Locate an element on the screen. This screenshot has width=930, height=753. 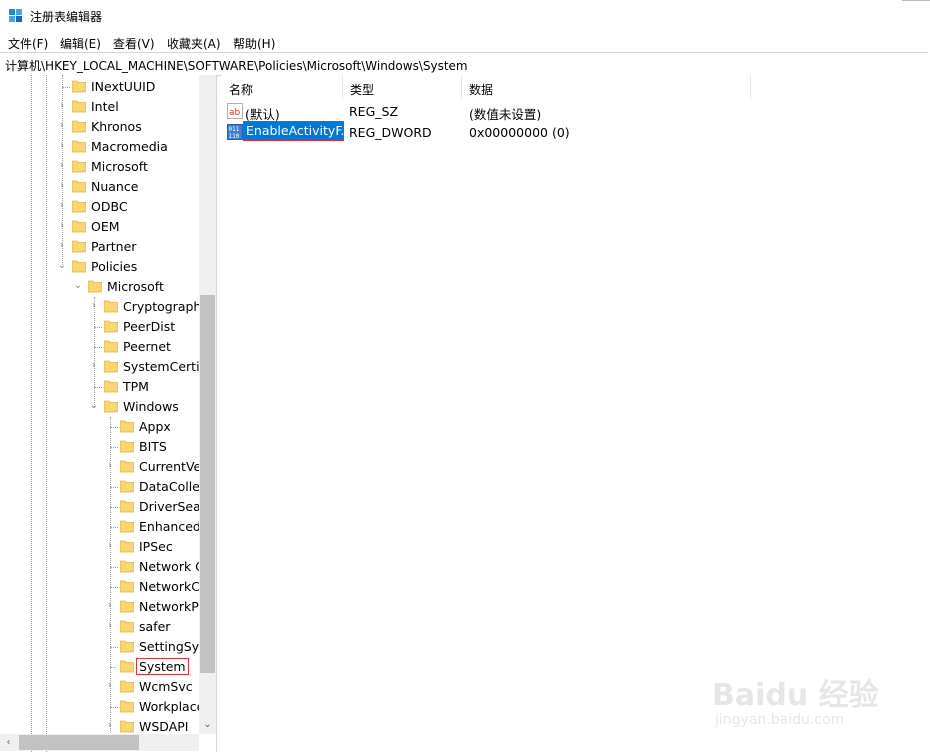
tree-node-label: INextUUID is located at coordinates (123, 86).